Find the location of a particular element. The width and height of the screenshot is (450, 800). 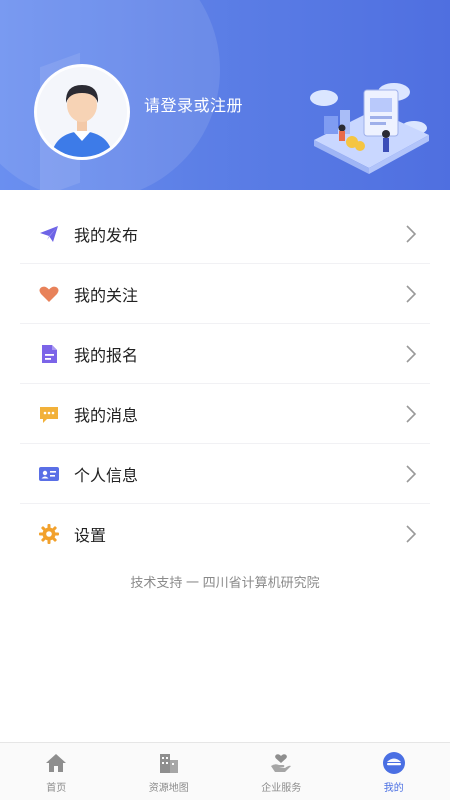

menu-item-label: 我的消息 is located at coordinates (106, 416).